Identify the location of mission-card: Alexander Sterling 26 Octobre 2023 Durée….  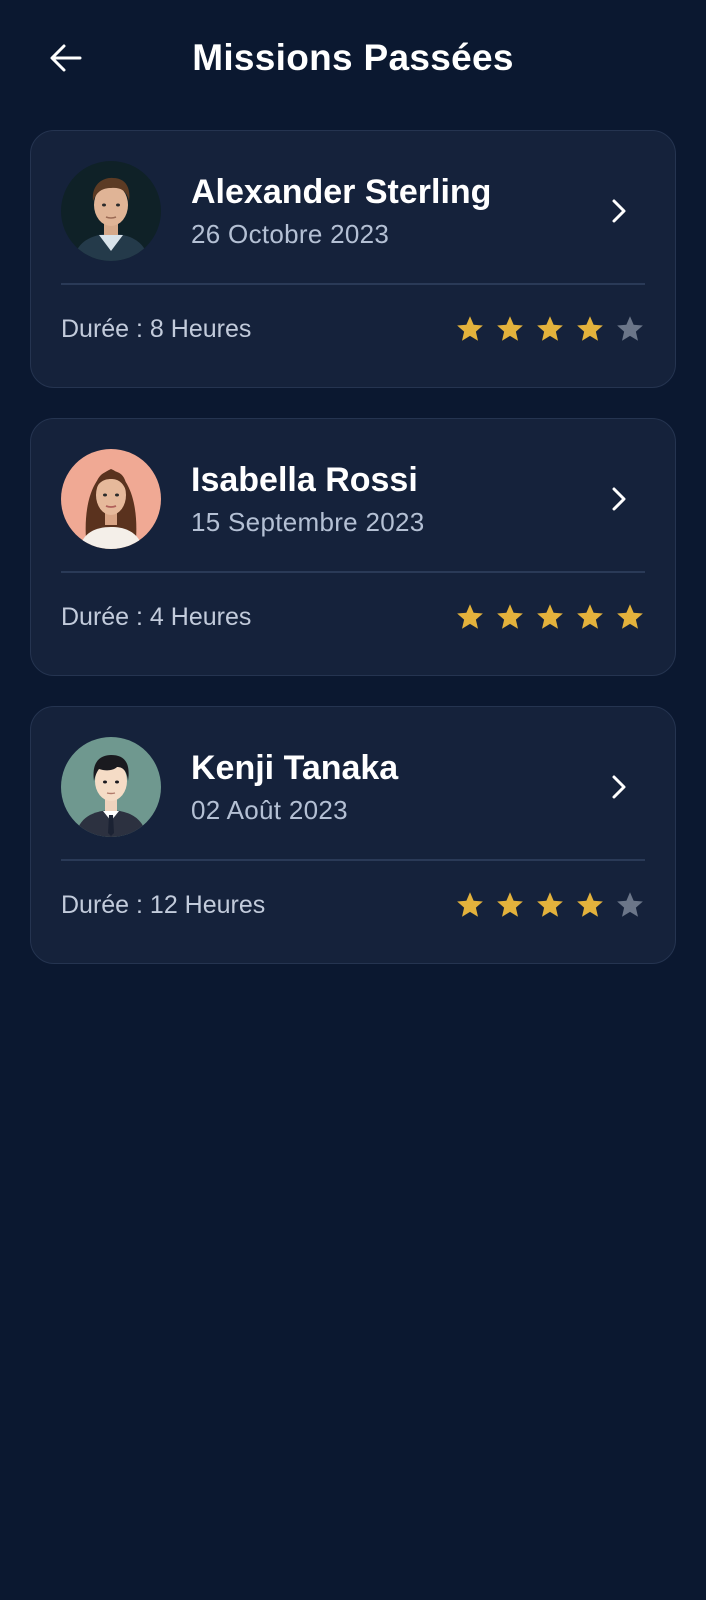
(353, 259).